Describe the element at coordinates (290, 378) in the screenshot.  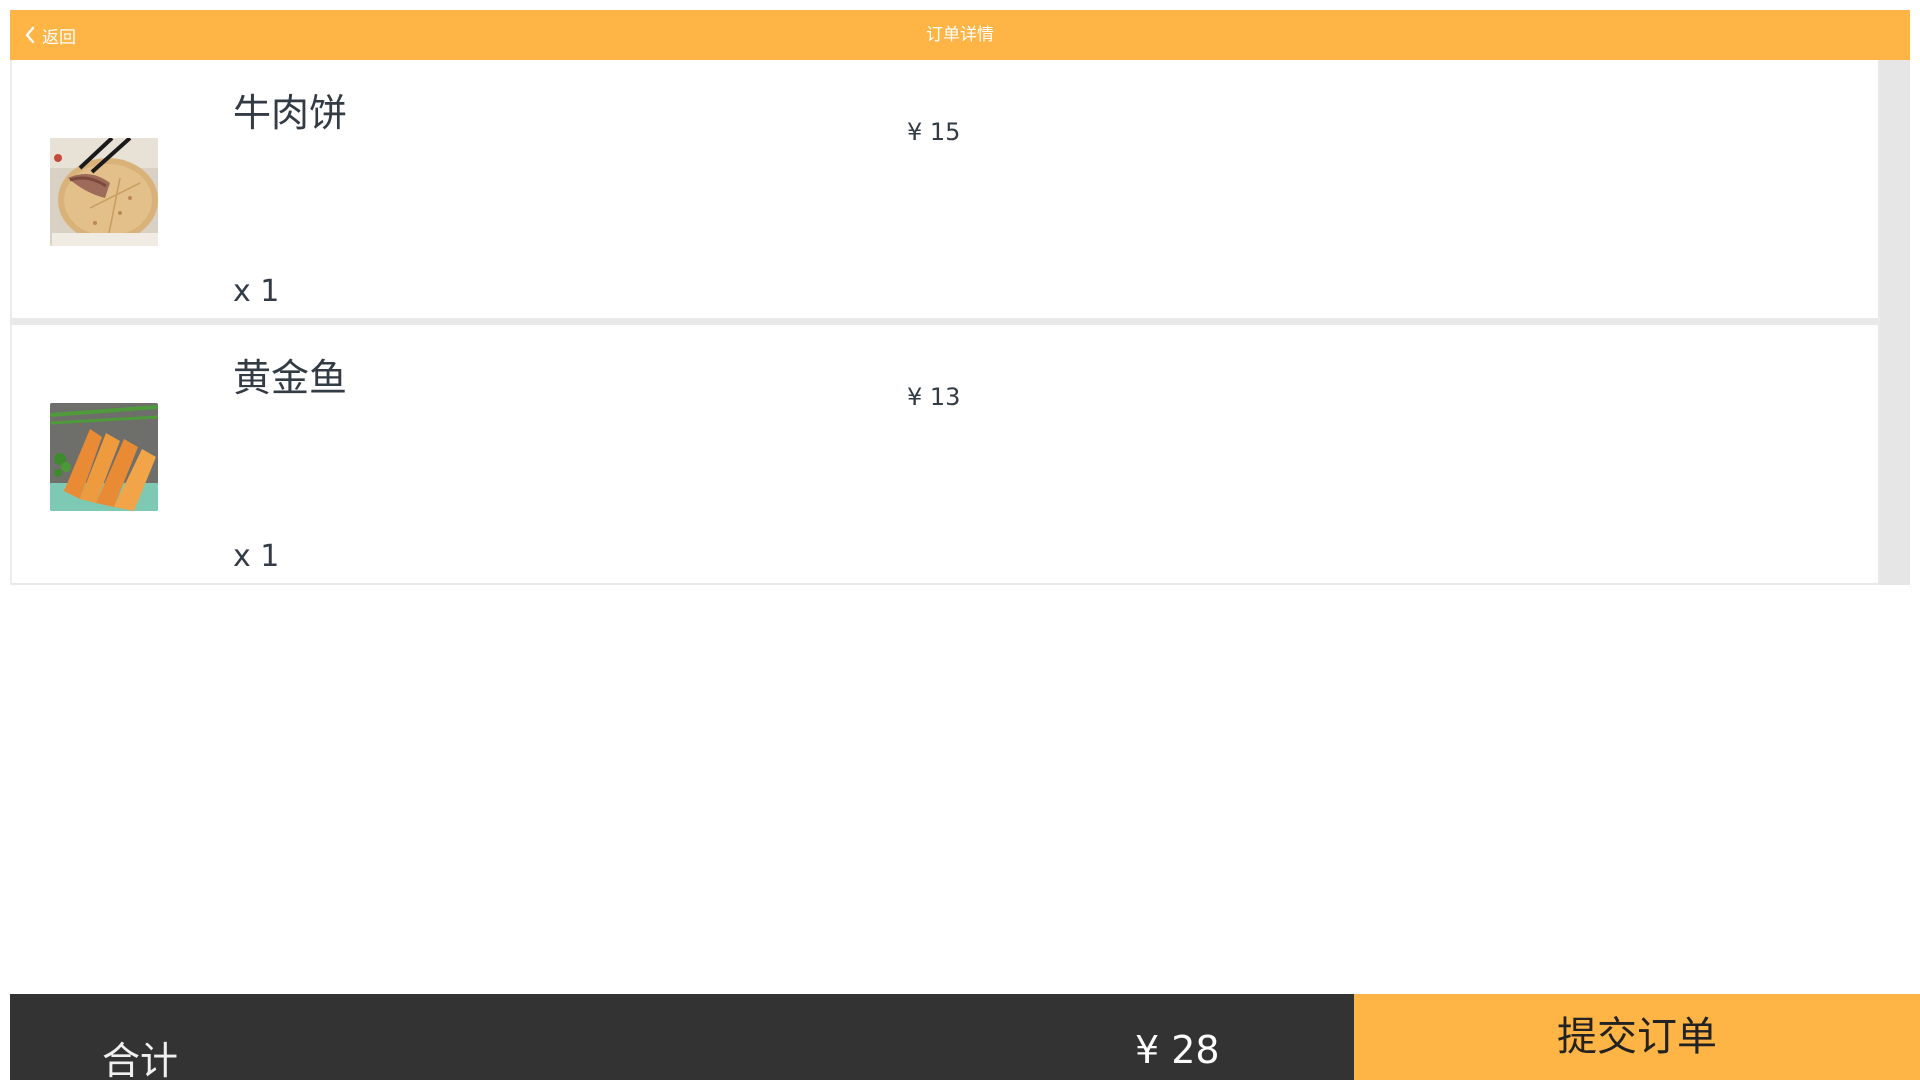
I see `item-name: 黄金鱼` at that location.